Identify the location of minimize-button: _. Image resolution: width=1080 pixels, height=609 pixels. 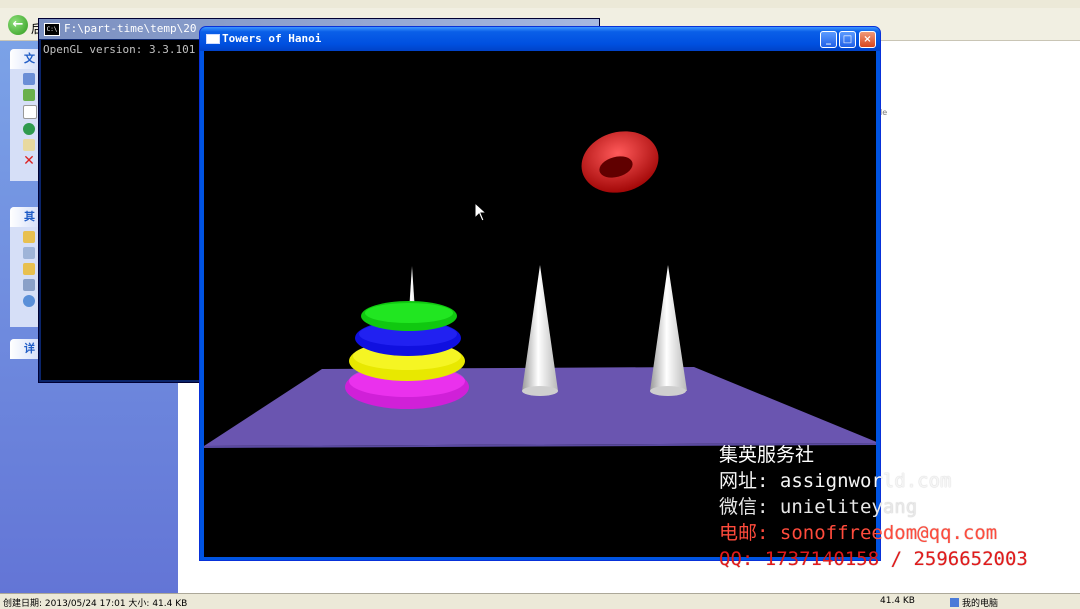
(828, 39).